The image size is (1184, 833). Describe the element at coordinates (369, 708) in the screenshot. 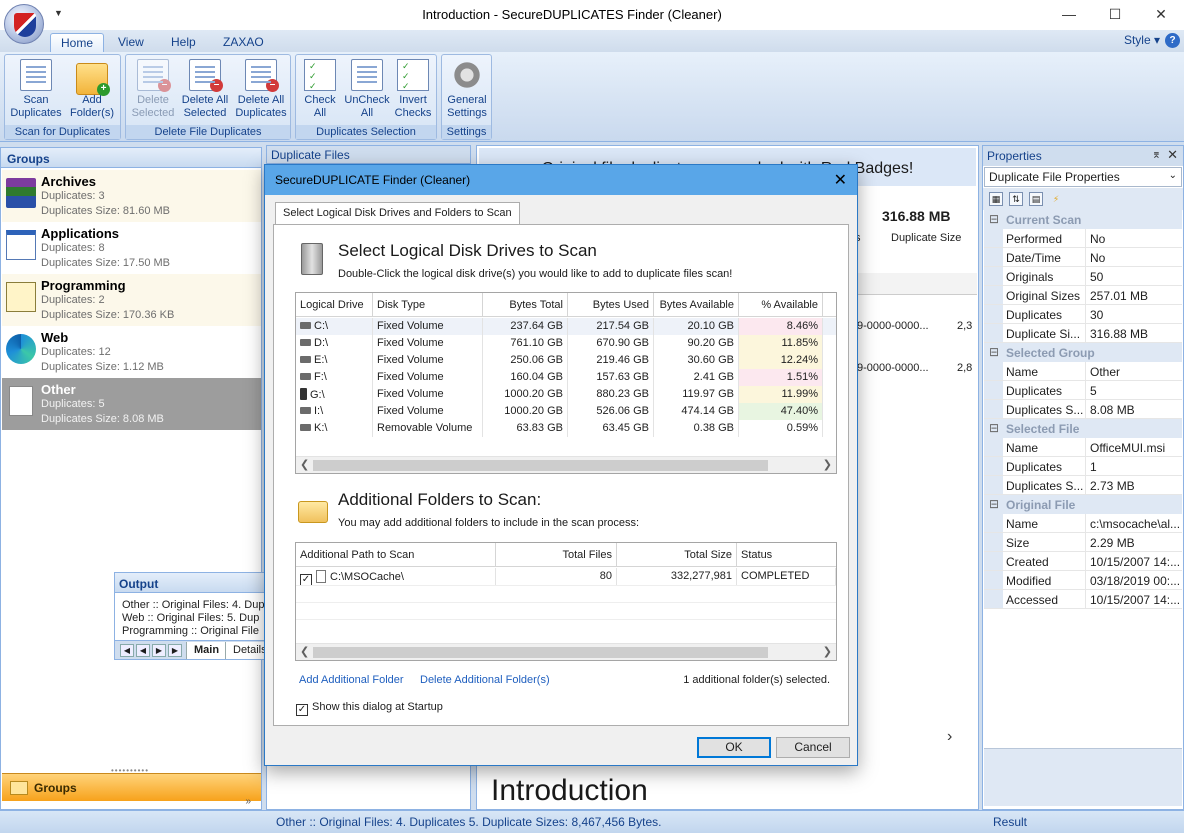

I see `show-at-startup-option: ✓ Show this dialog at Startup` at that location.